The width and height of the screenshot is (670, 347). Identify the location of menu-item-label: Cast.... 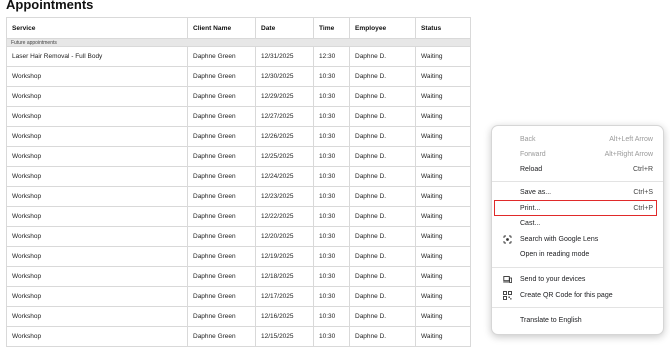
(530, 223).